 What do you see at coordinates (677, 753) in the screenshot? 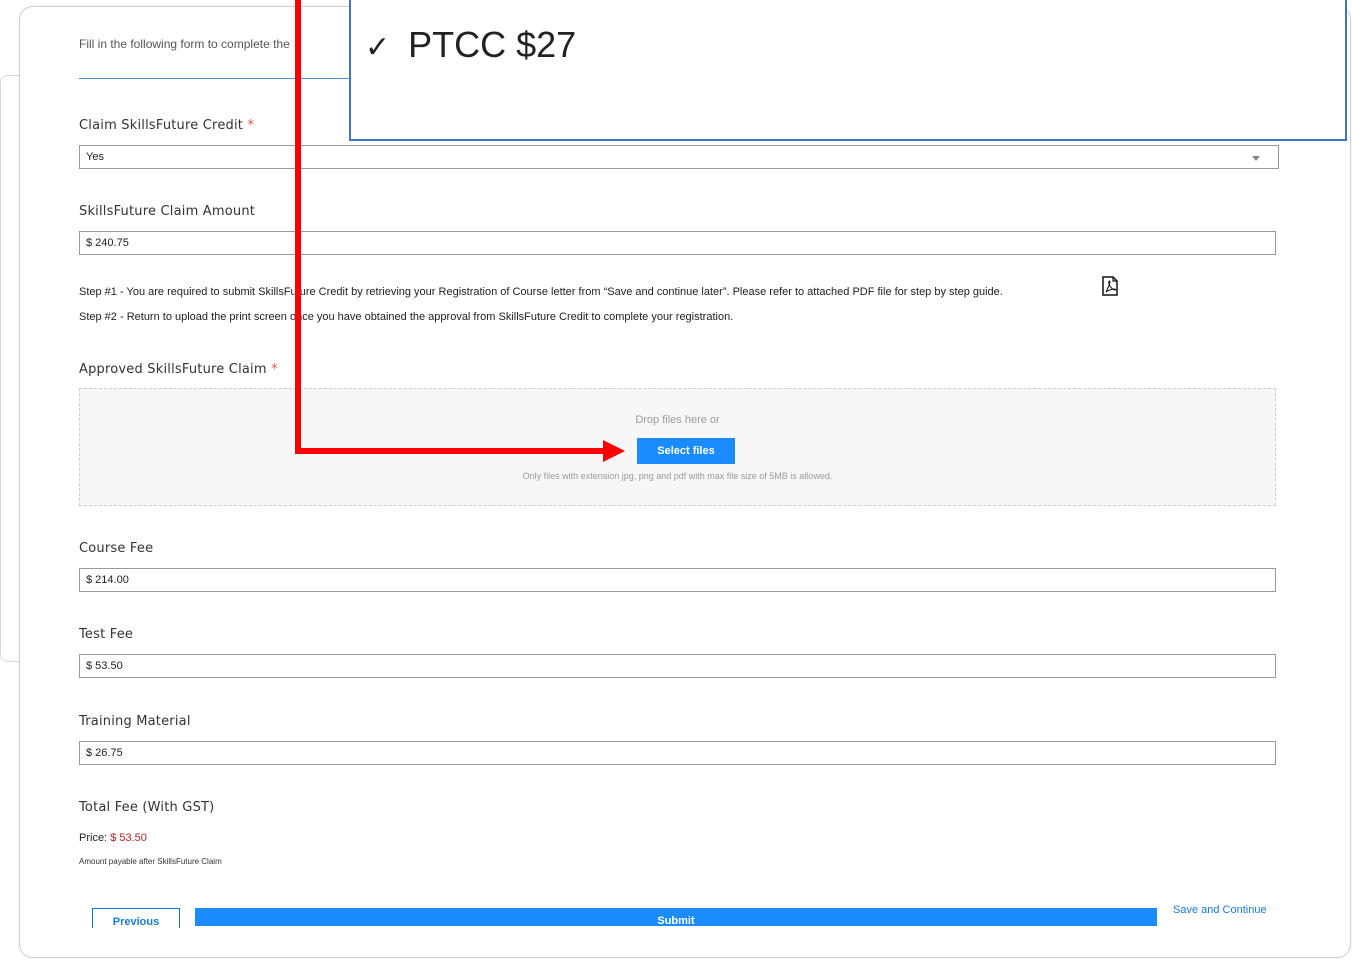
I see `training-material-field: $ 26.75` at bounding box center [677, 753].